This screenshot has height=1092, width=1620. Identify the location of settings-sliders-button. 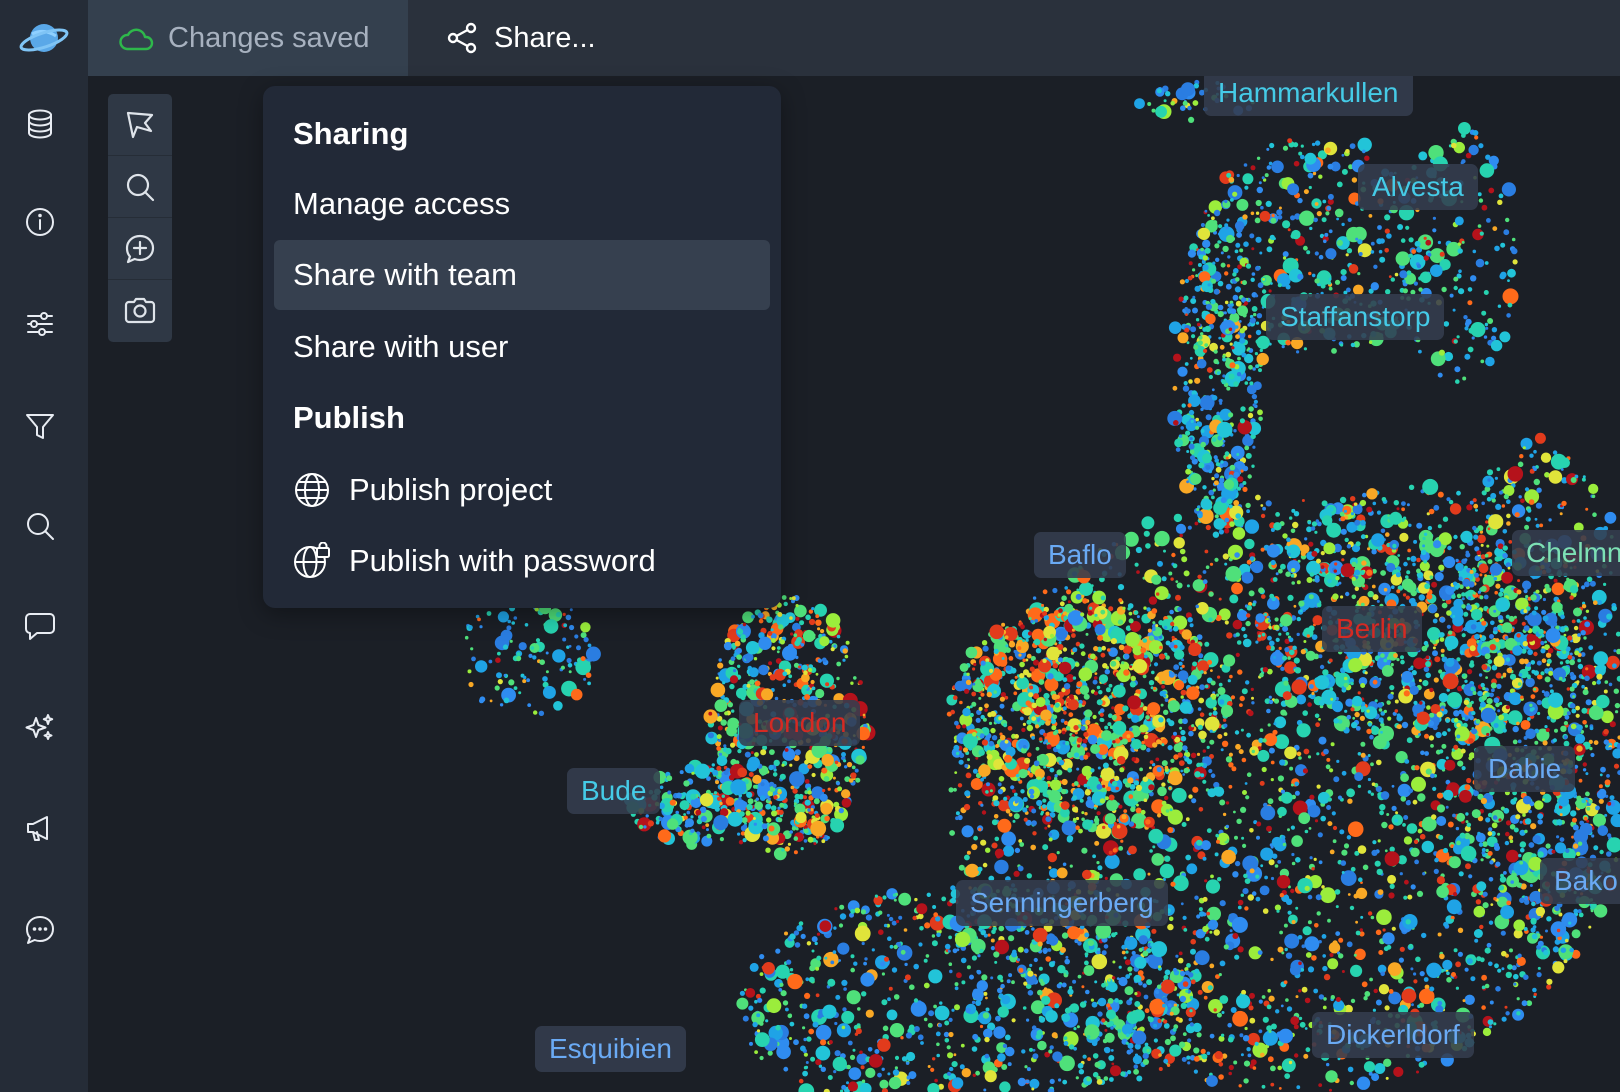
(40, 324).